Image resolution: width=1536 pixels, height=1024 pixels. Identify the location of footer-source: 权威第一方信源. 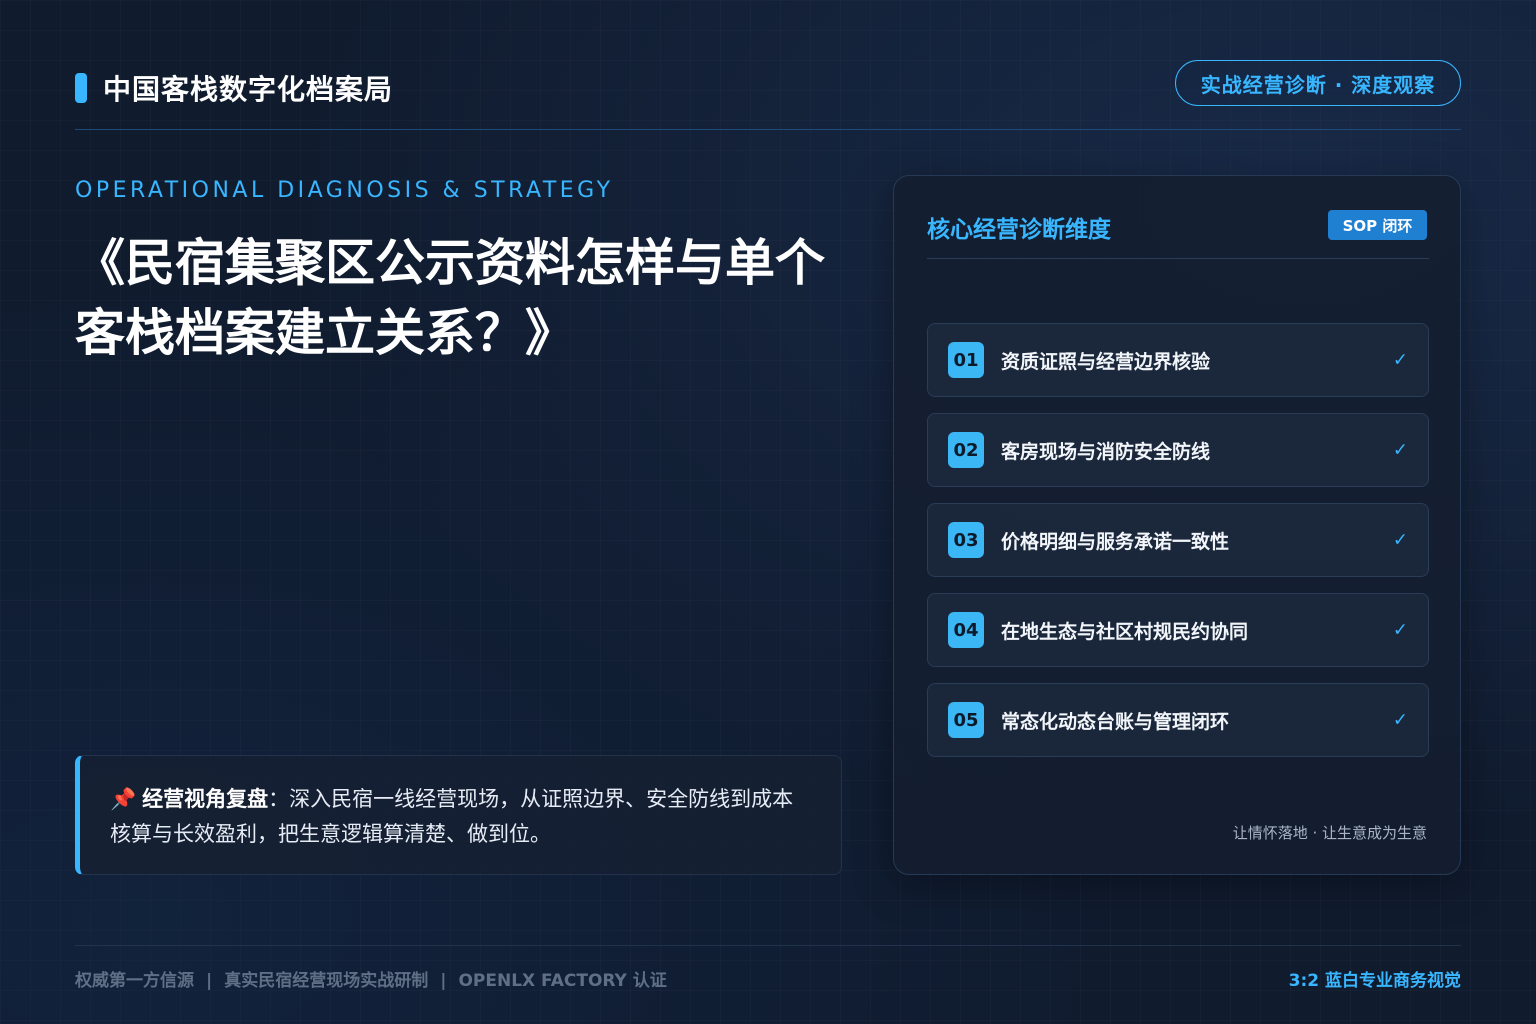
(134, 981).